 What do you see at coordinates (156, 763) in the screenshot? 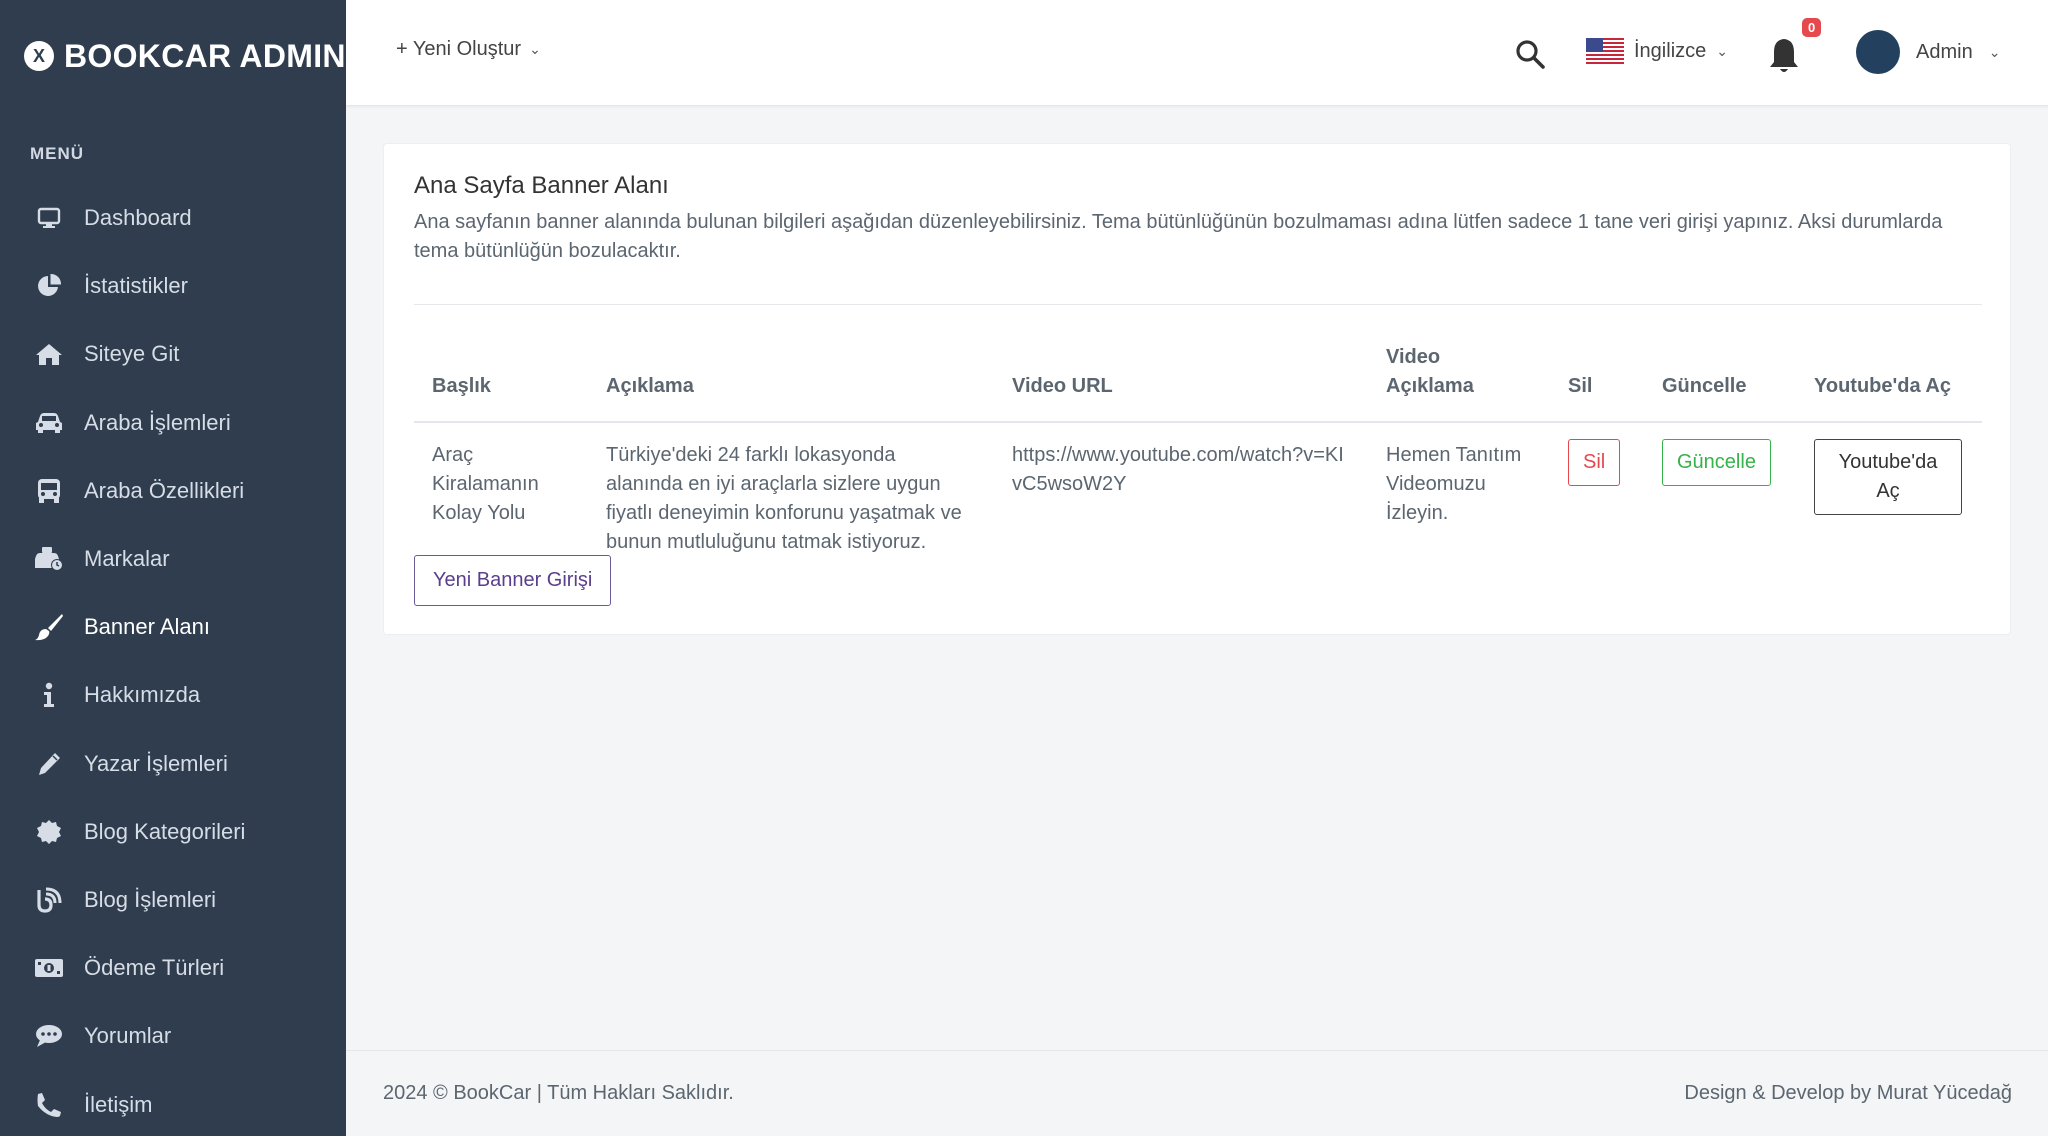
I see `sidebar-item-label: Yazar İşlemleri` at bounding box center [156, 763].